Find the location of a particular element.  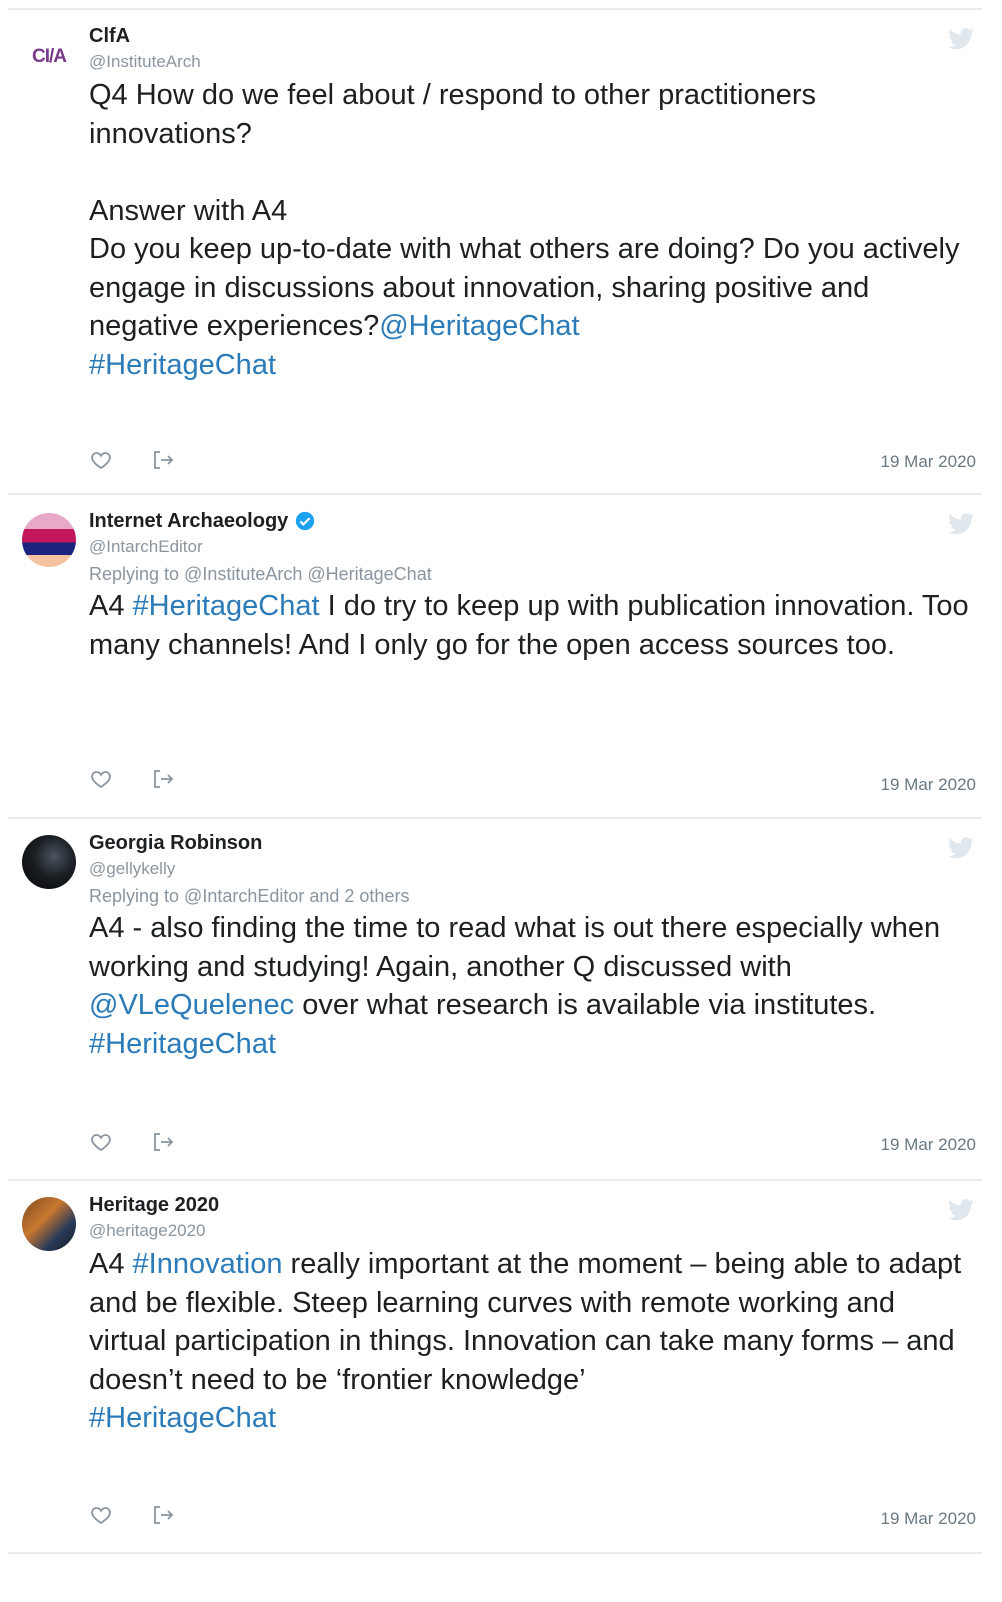

author-name: ClfA is located at coordinates (531, 36).